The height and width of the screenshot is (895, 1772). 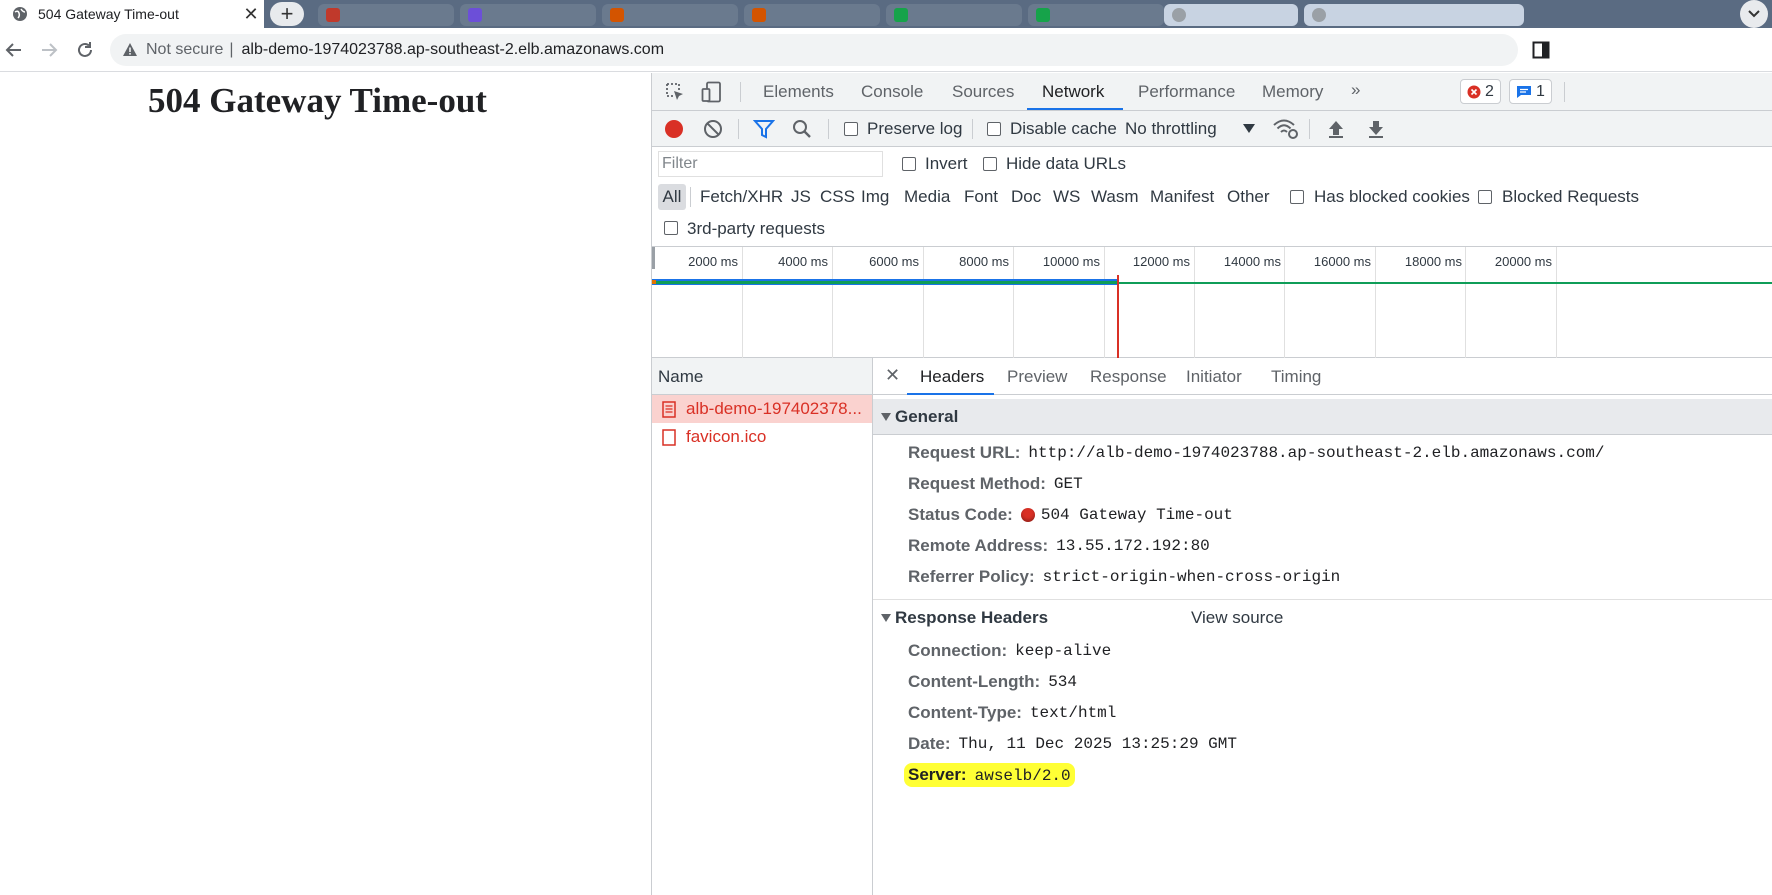 I want to click on tab-network: Network, so click(x=1073, y=92).